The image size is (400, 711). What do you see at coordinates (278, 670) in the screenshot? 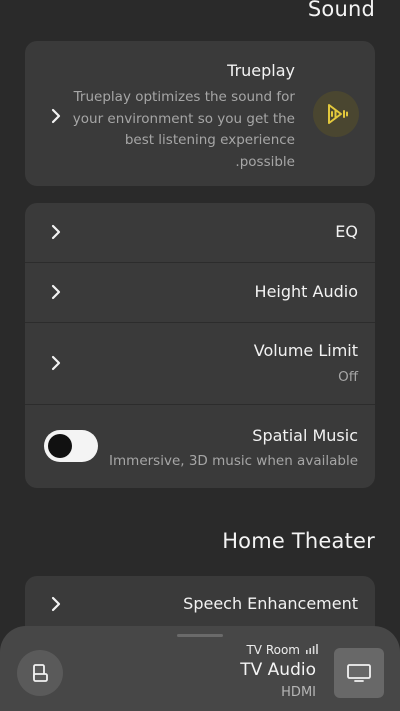
I see `source-name: TV Audio` at bounding box center [278, 670].